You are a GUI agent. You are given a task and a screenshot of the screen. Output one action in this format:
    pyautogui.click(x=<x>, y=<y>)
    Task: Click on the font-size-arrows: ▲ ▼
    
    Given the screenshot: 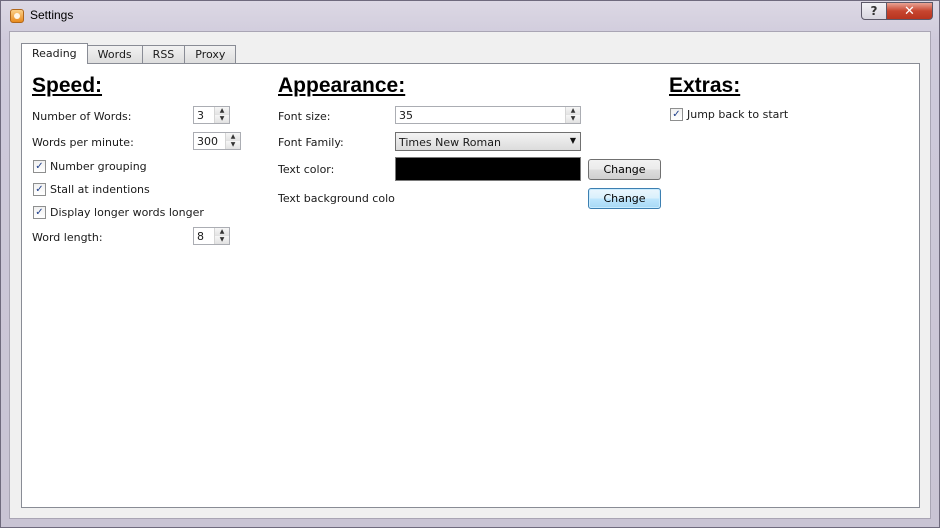 What is the action you would take?
    pyautogui.click(x=572, y=115)
    